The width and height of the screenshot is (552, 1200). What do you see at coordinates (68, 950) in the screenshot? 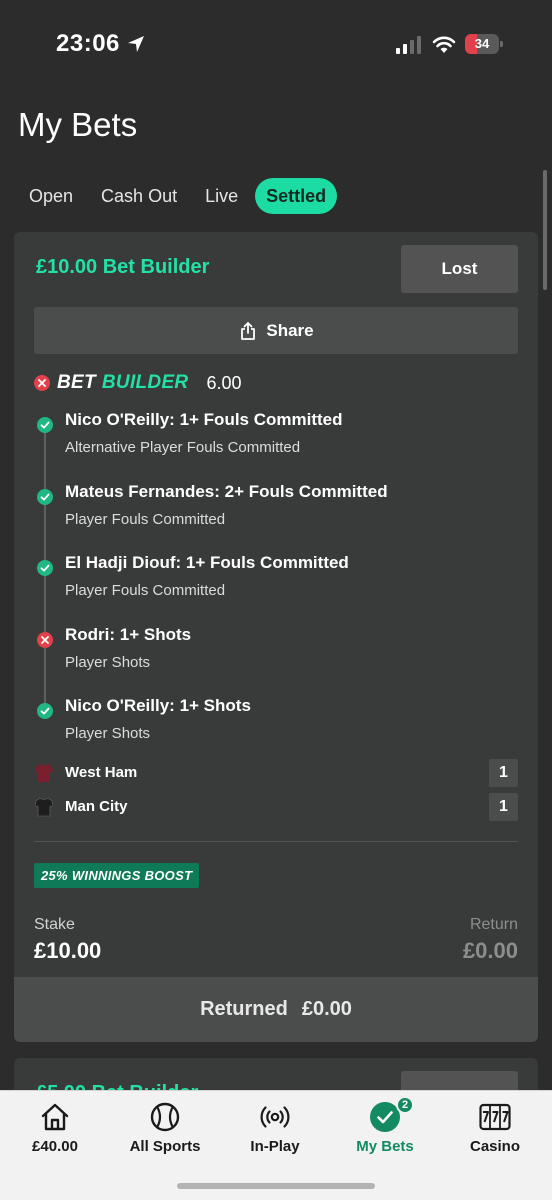
I see `stake-value: £10.00` at bounding box center [68, 950].